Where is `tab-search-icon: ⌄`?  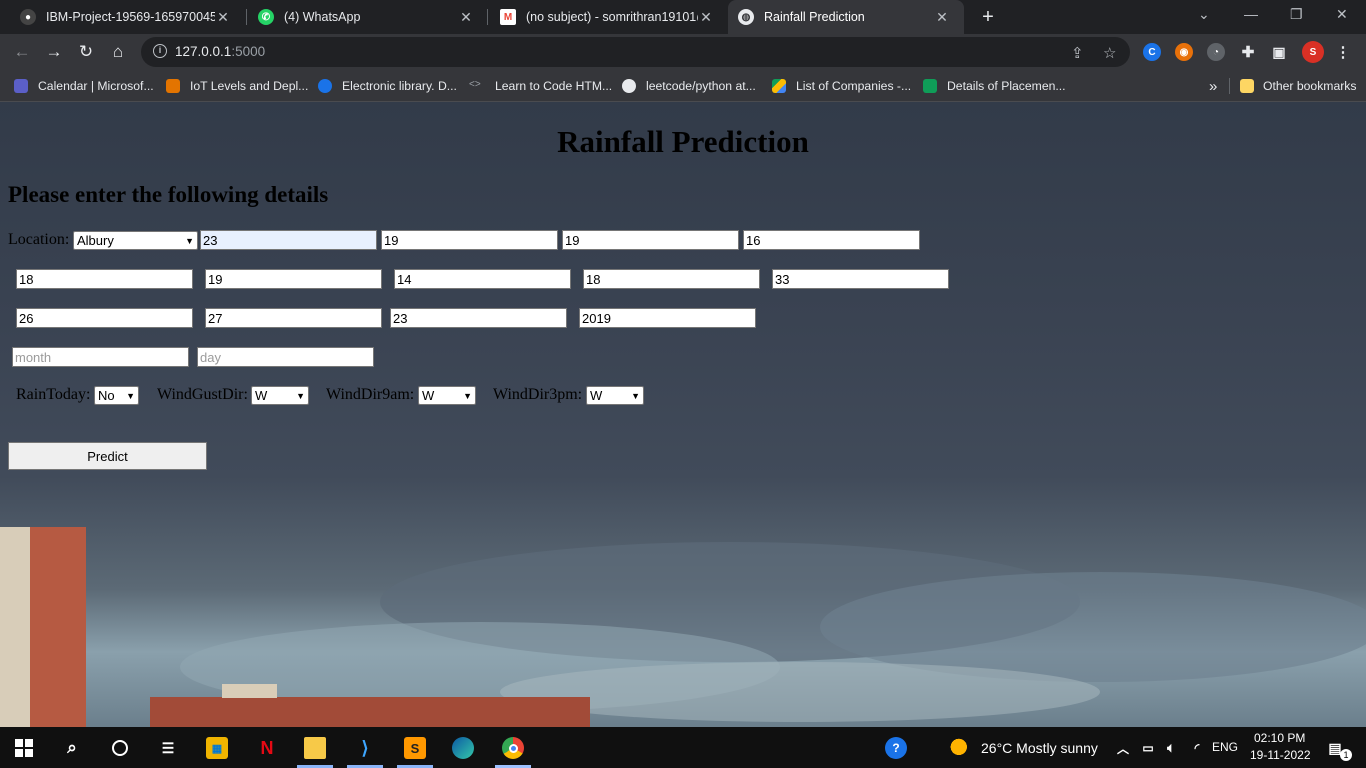
tab-search-icon: ⌄ is located at coordinates (1204, 14).